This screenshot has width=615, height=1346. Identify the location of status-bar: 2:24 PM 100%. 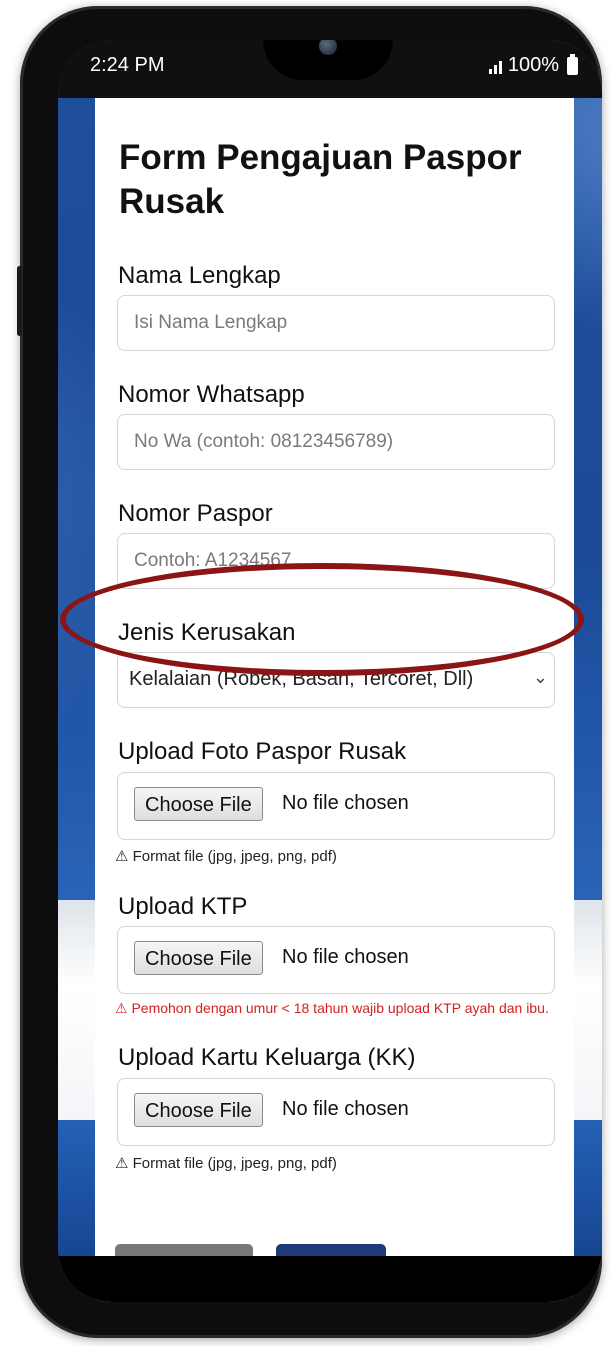
(330, 69).